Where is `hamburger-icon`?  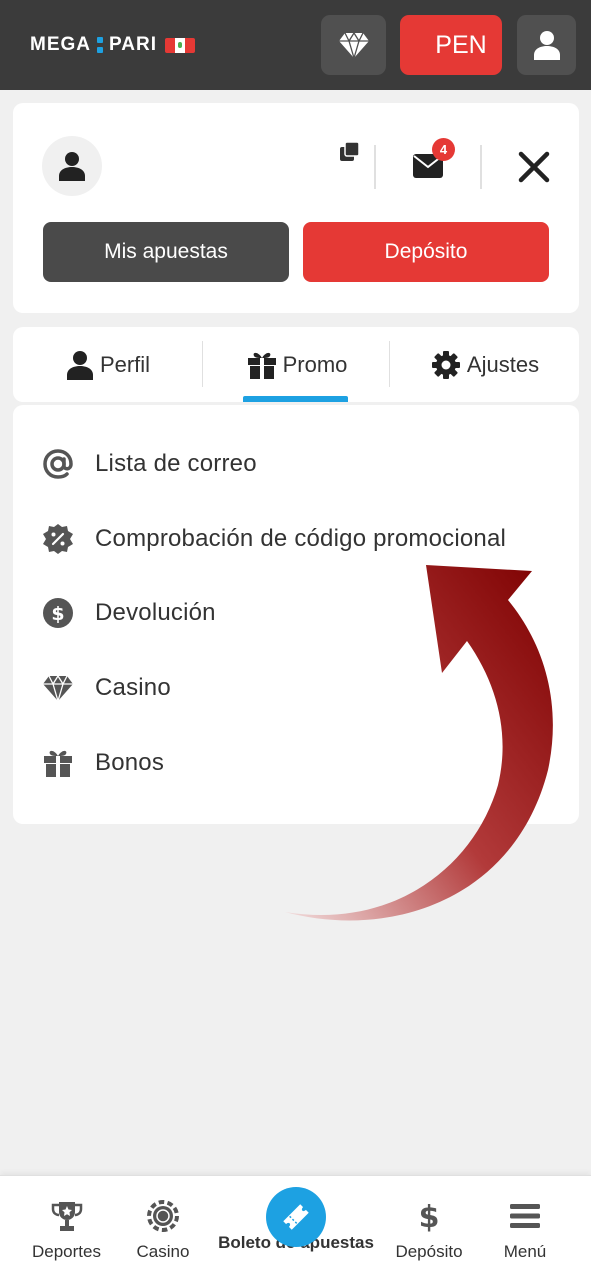
hamburger-icon is located at coordinates (525, 1216).